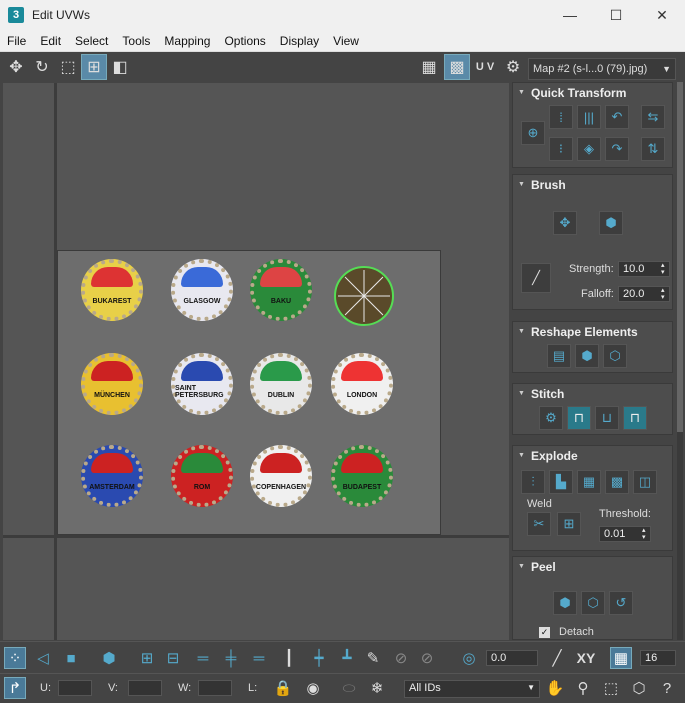 The image size is (685, 703). Describe the element at coordinates (592, 185) in the screenshot. I see `rollout-title: Brush` at that location.